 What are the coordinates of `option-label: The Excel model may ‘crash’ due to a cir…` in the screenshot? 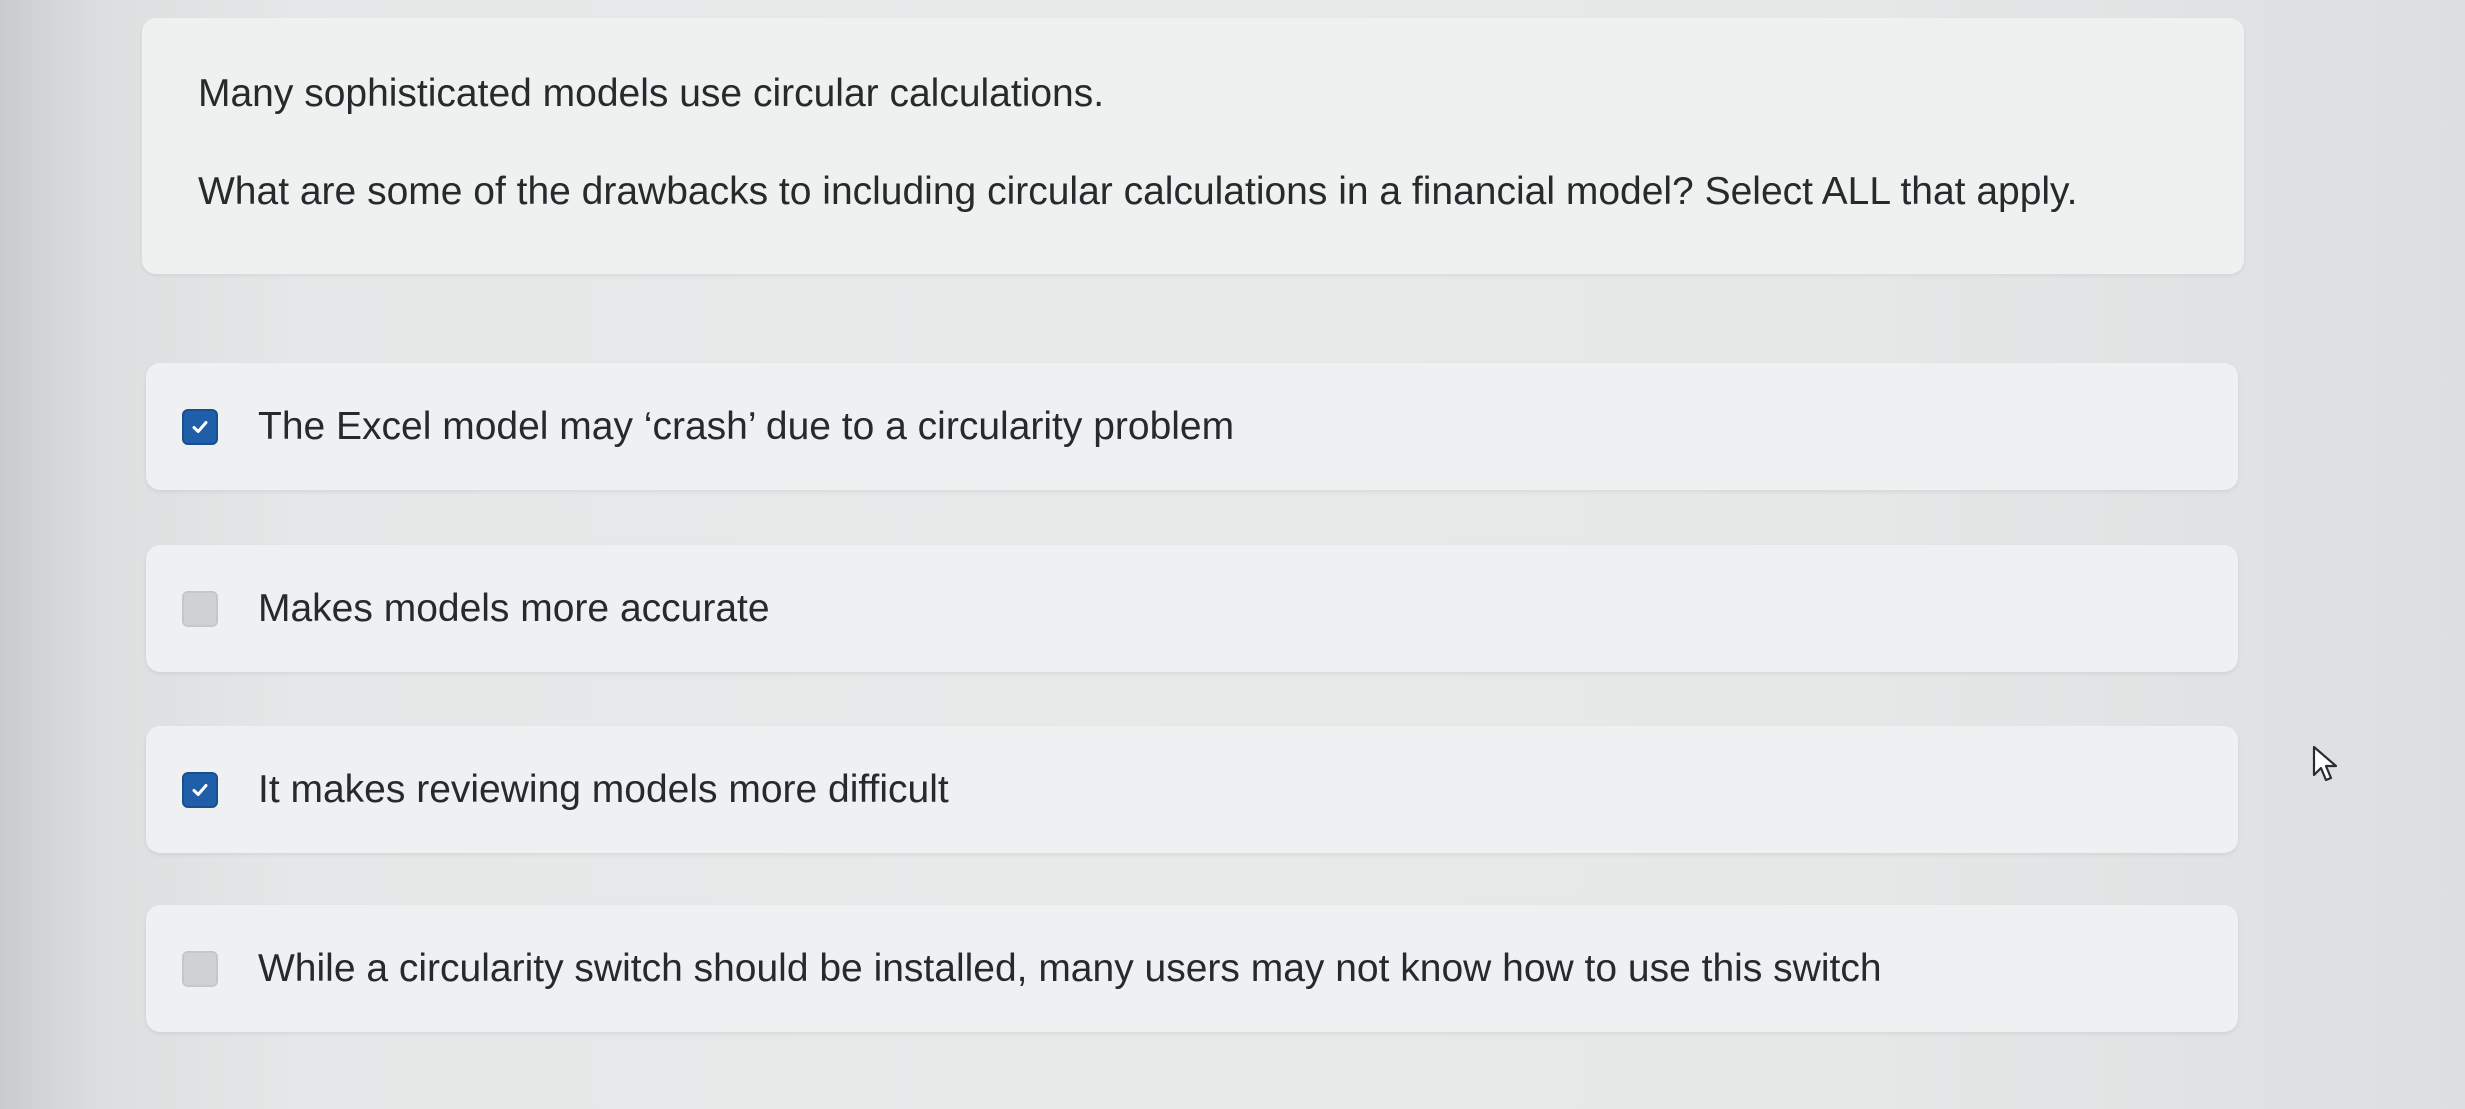 It's located at (746, 426).